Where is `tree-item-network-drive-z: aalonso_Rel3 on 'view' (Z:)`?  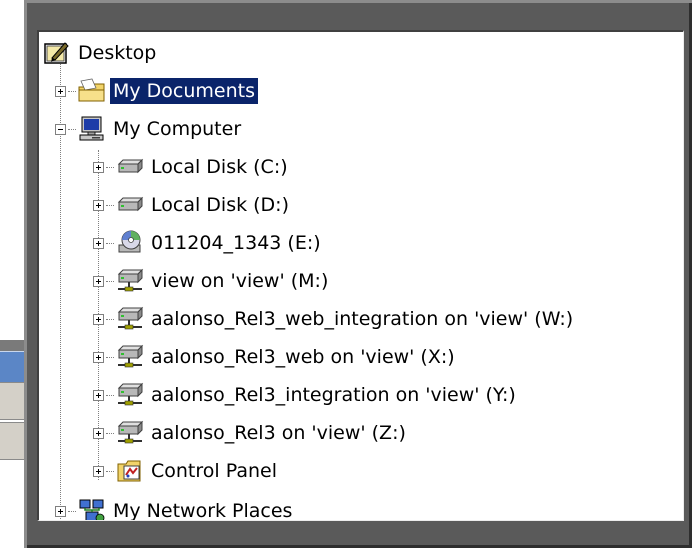
tree-item-network-drive-z: aalonso_Rel3 on 'view' (Z:) is located at coordinates (251, 433).